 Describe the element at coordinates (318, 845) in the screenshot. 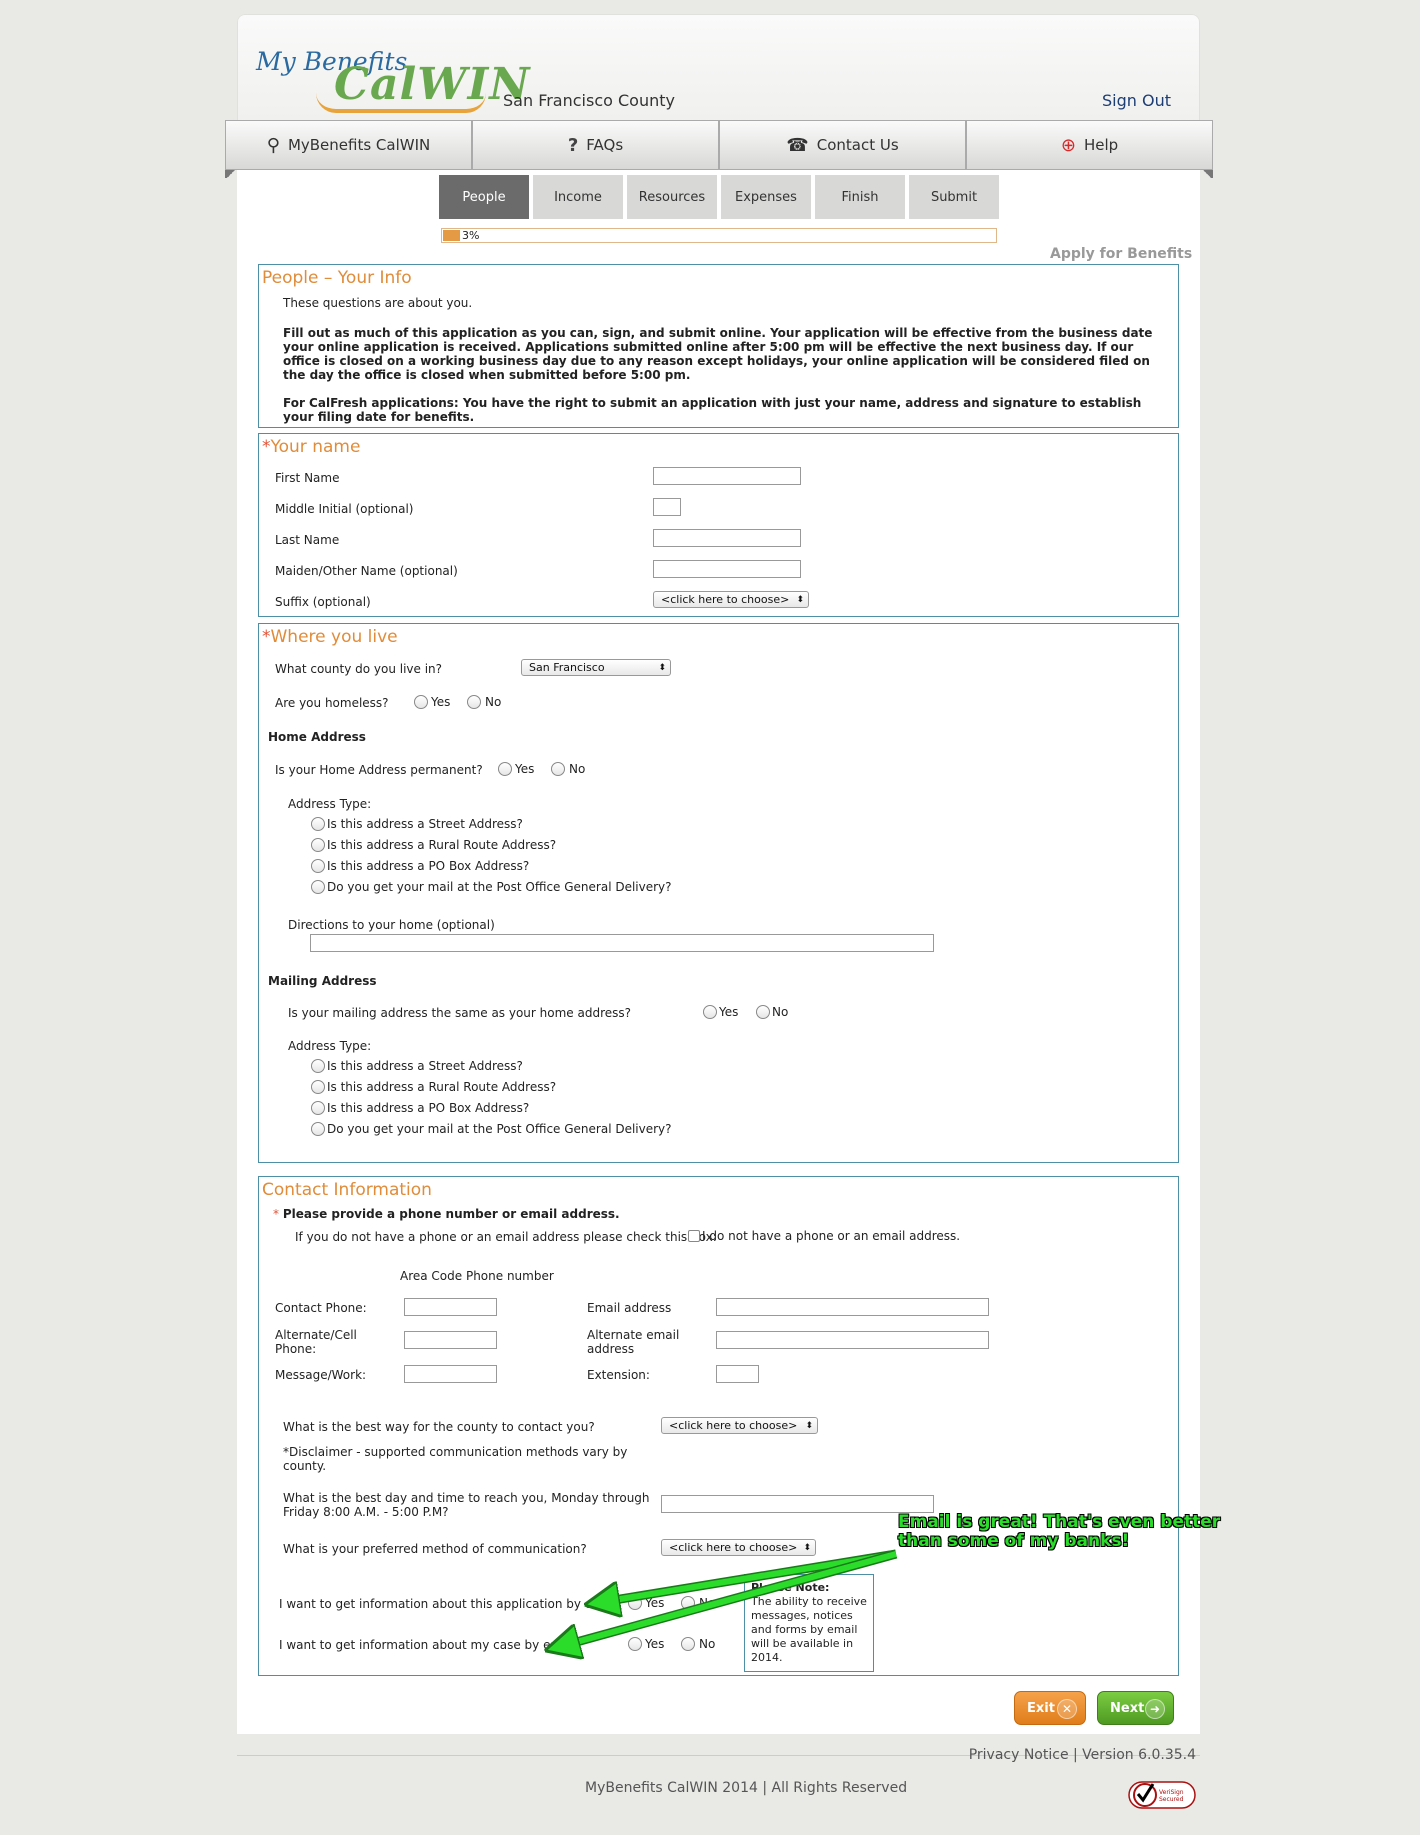

I see `home-rural-radio` at that location.